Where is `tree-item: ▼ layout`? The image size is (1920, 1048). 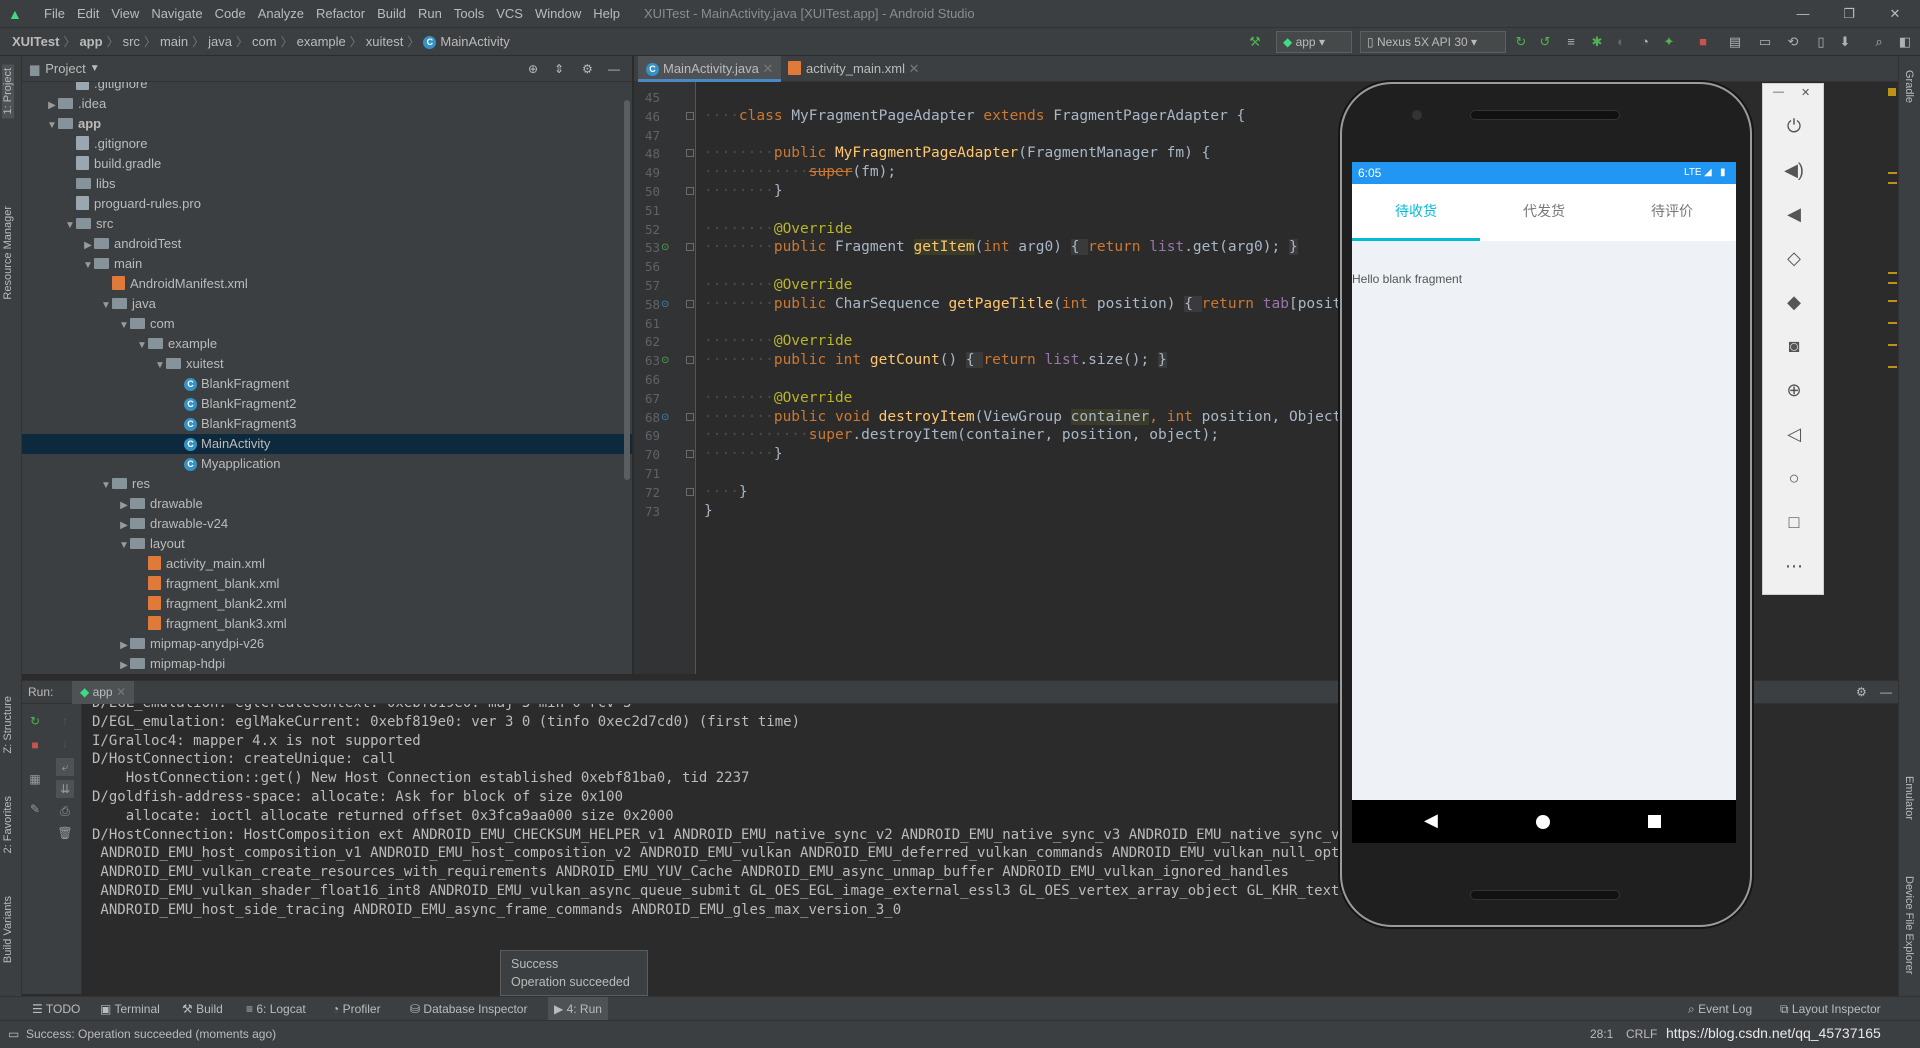 tree-item: ▼ layout is located at coordinates (327, 544).